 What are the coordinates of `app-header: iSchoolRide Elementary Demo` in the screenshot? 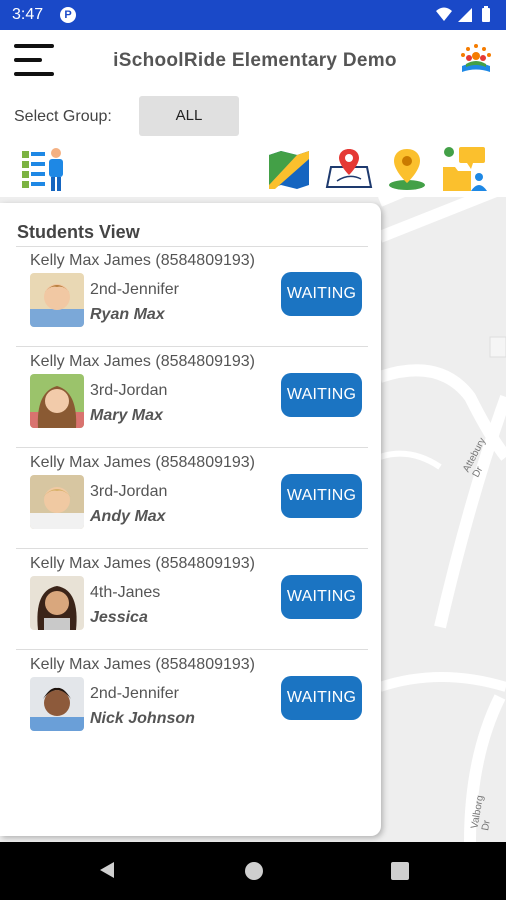 It's located at (253, 60).